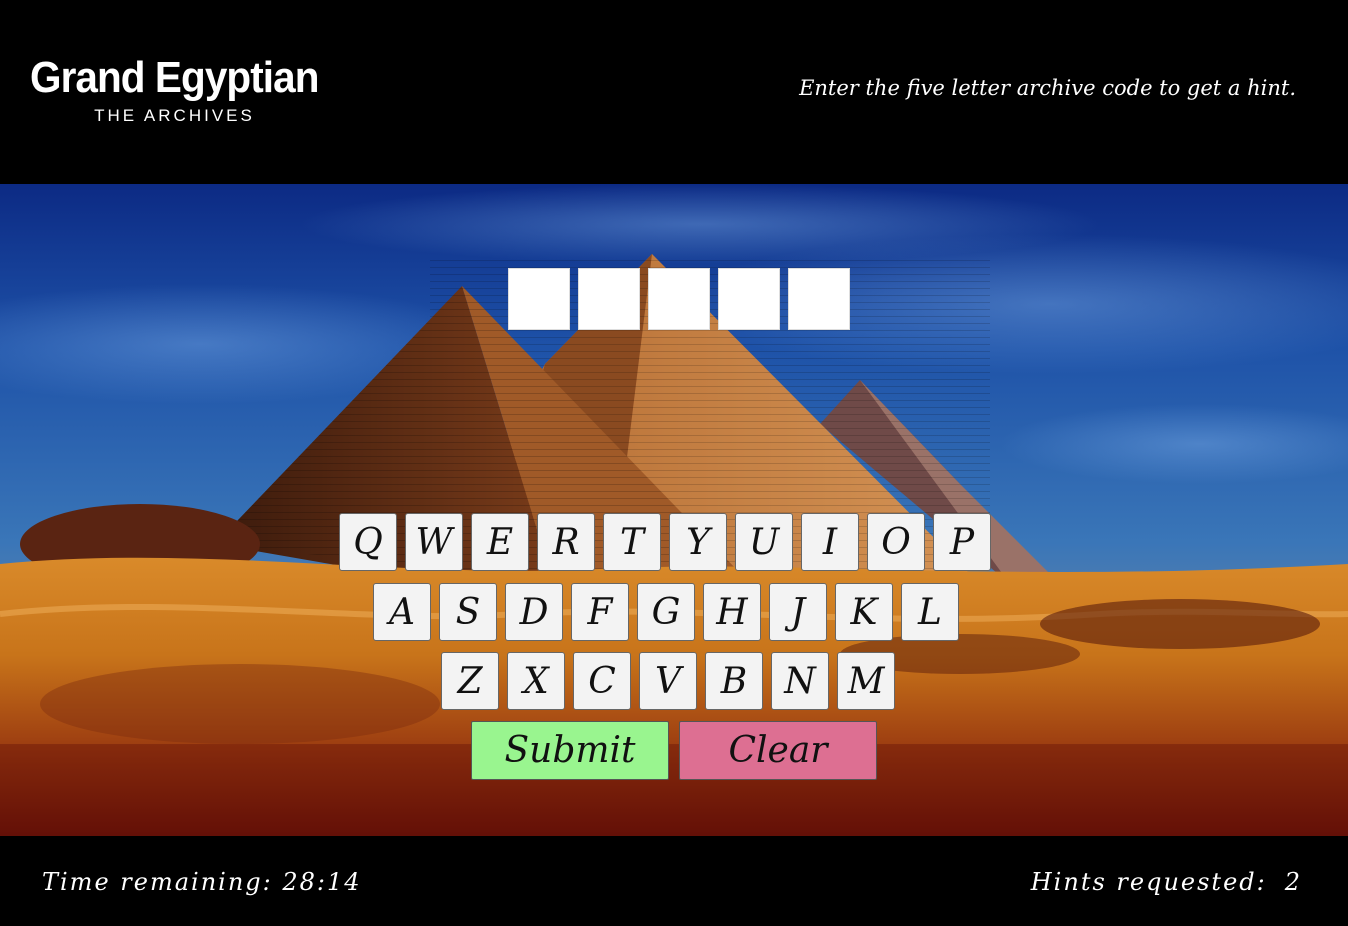  I want to click on key-n: N, so click(800, 681).